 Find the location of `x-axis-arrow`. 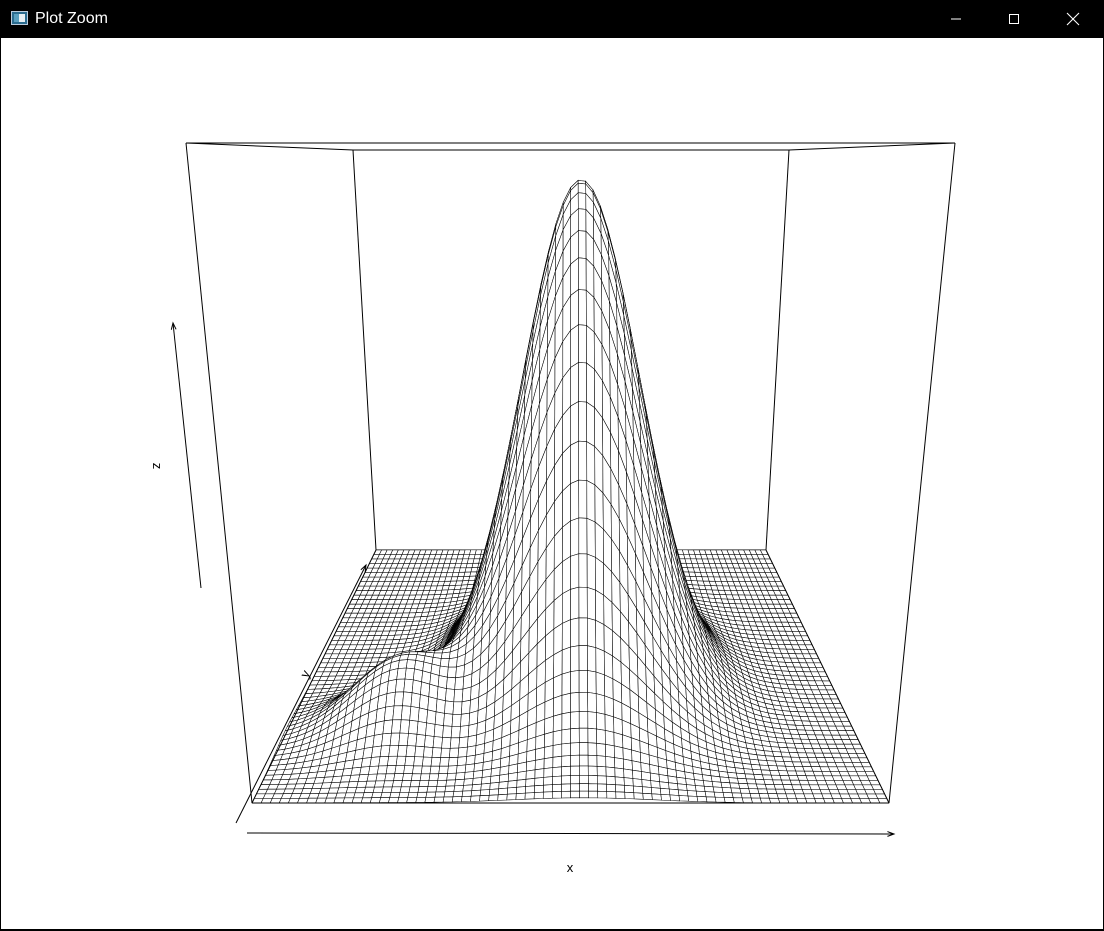

x-axis-arrow is located at coordinates (570, 833).